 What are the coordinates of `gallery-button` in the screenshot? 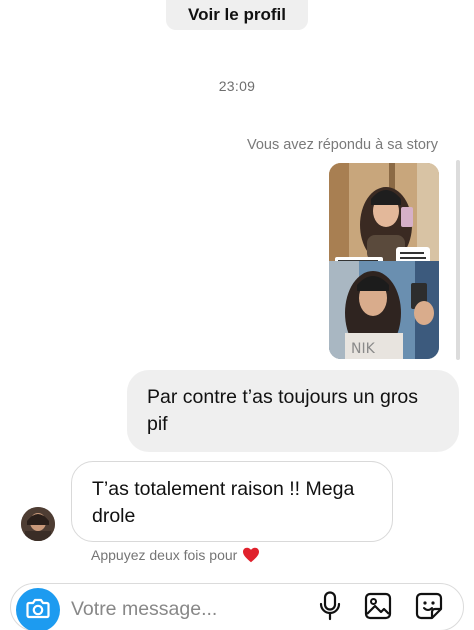 It's located at (378, 608).